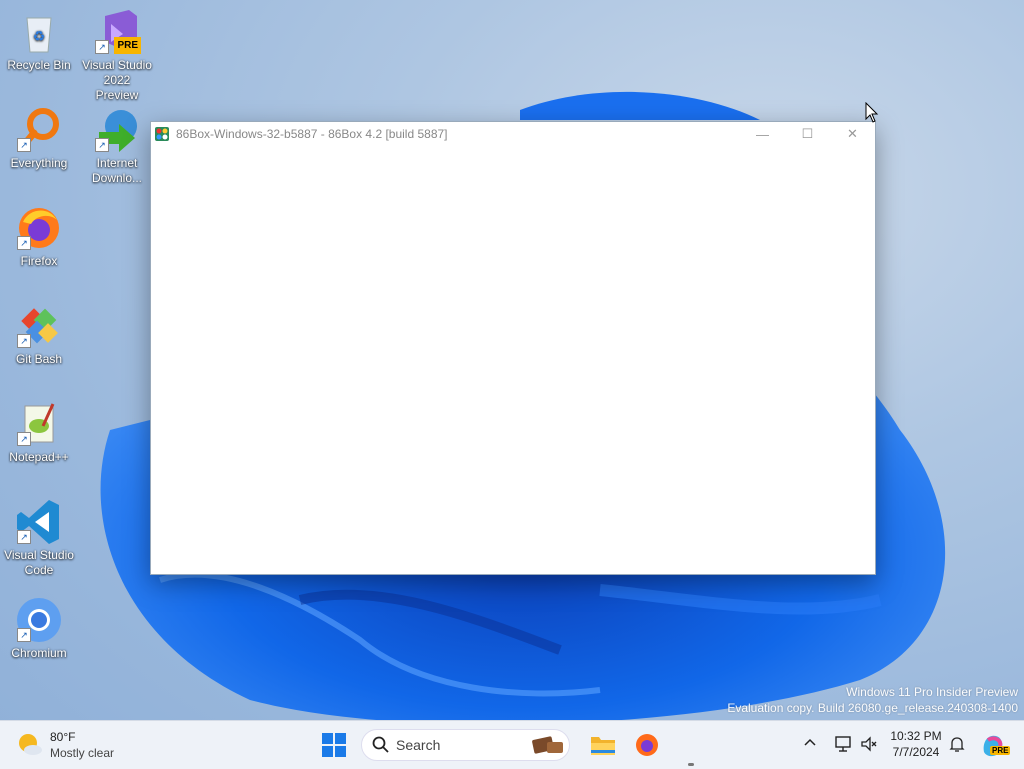 This screenshot has height=769, width=1024. What do you see at coordinates (807, 134) in the screenshot?
I see `maximize-button: ☐` at bounding box center [807, 134].